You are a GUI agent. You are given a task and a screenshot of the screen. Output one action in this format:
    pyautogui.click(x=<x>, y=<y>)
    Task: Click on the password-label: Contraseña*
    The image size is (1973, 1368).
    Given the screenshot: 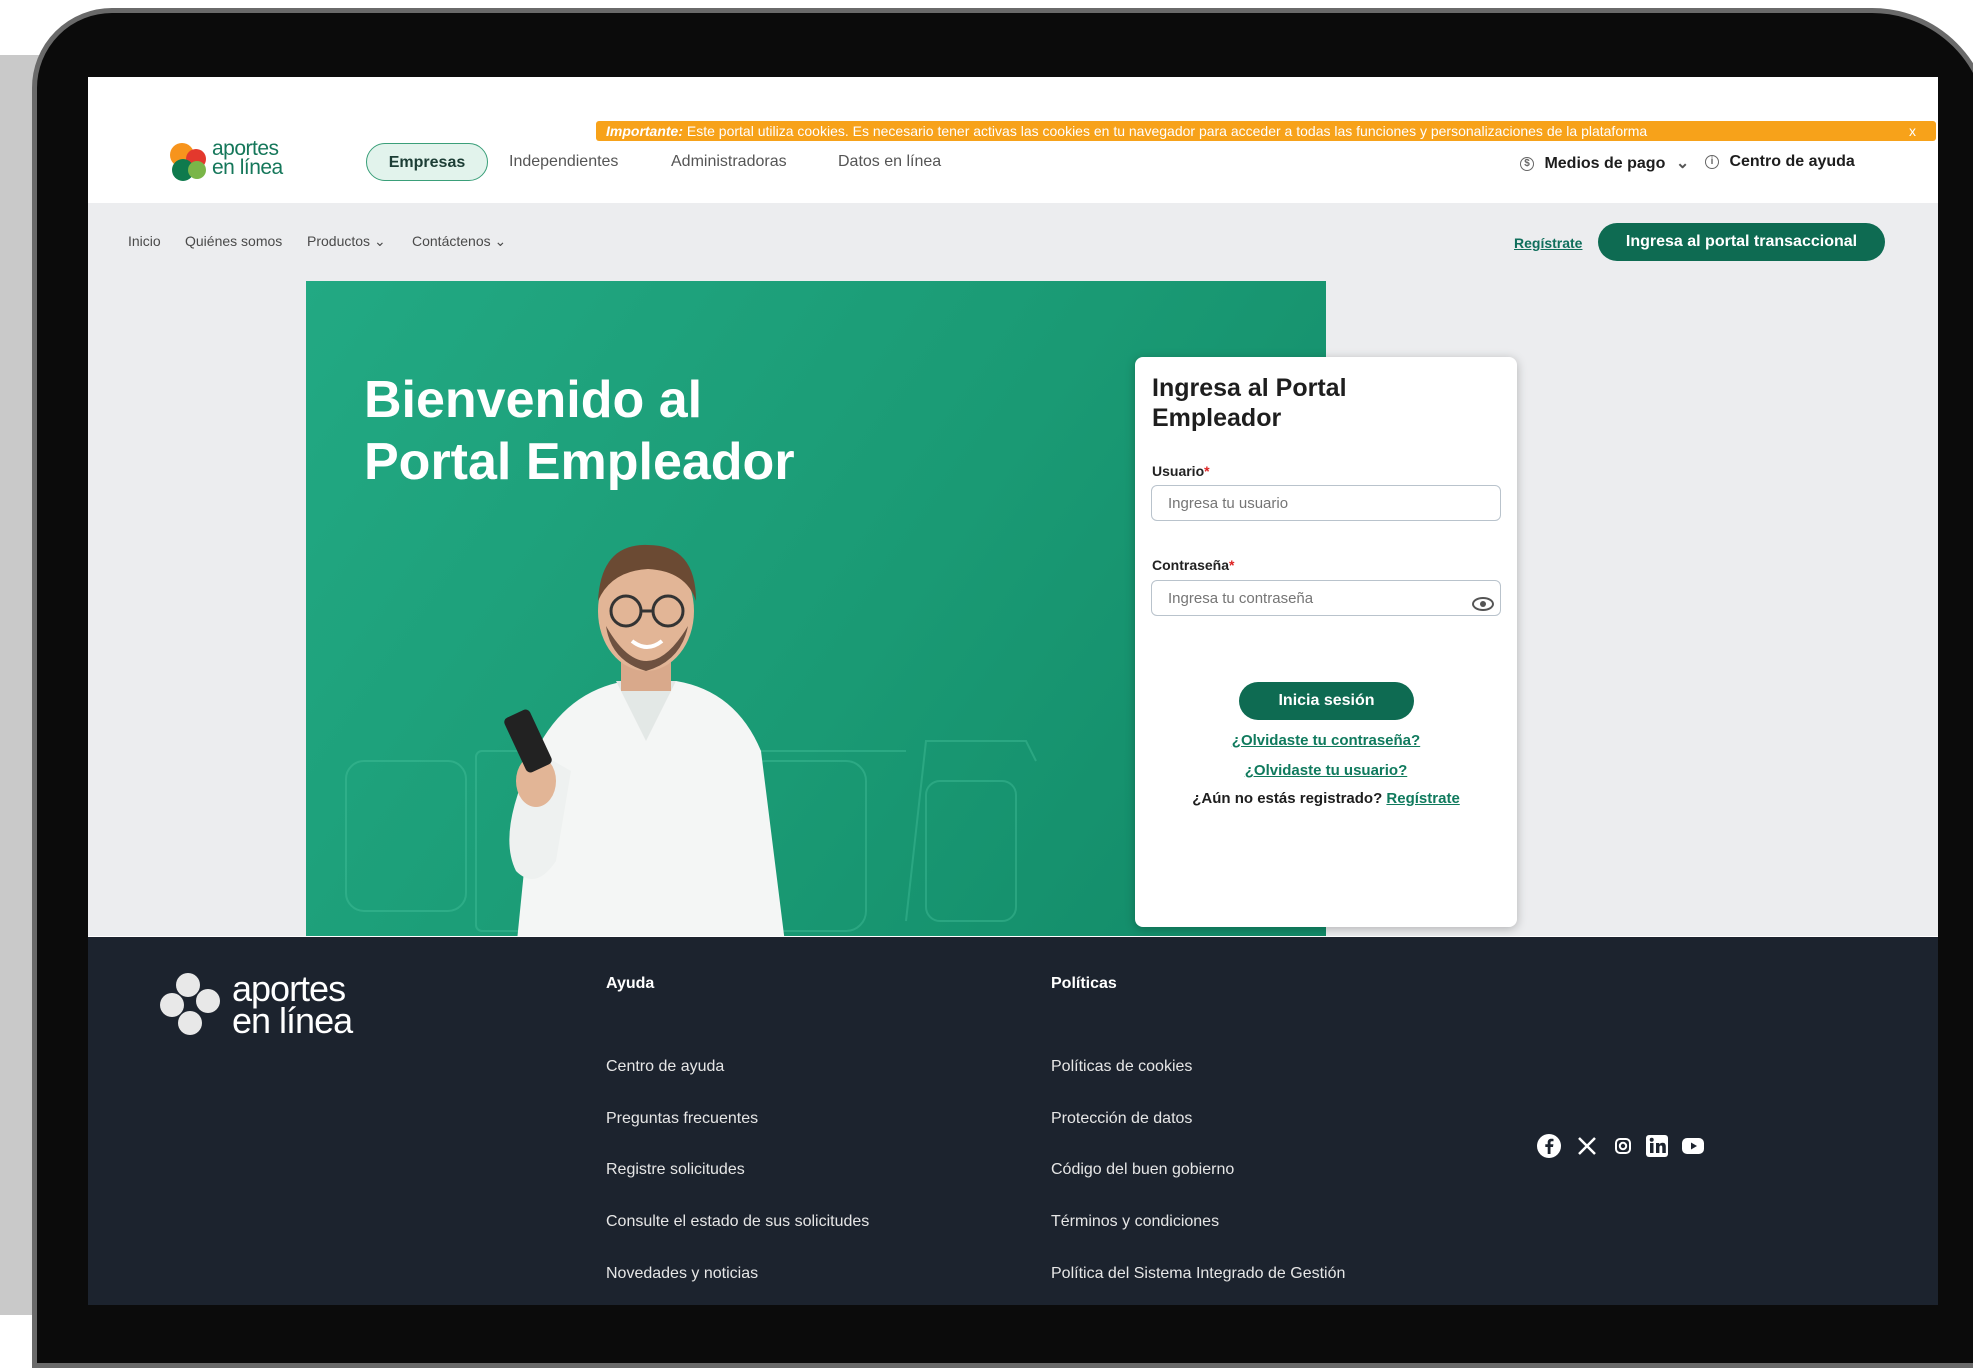 What is the action you would take?
    pyautogui.click(x=1193, y=565)
    